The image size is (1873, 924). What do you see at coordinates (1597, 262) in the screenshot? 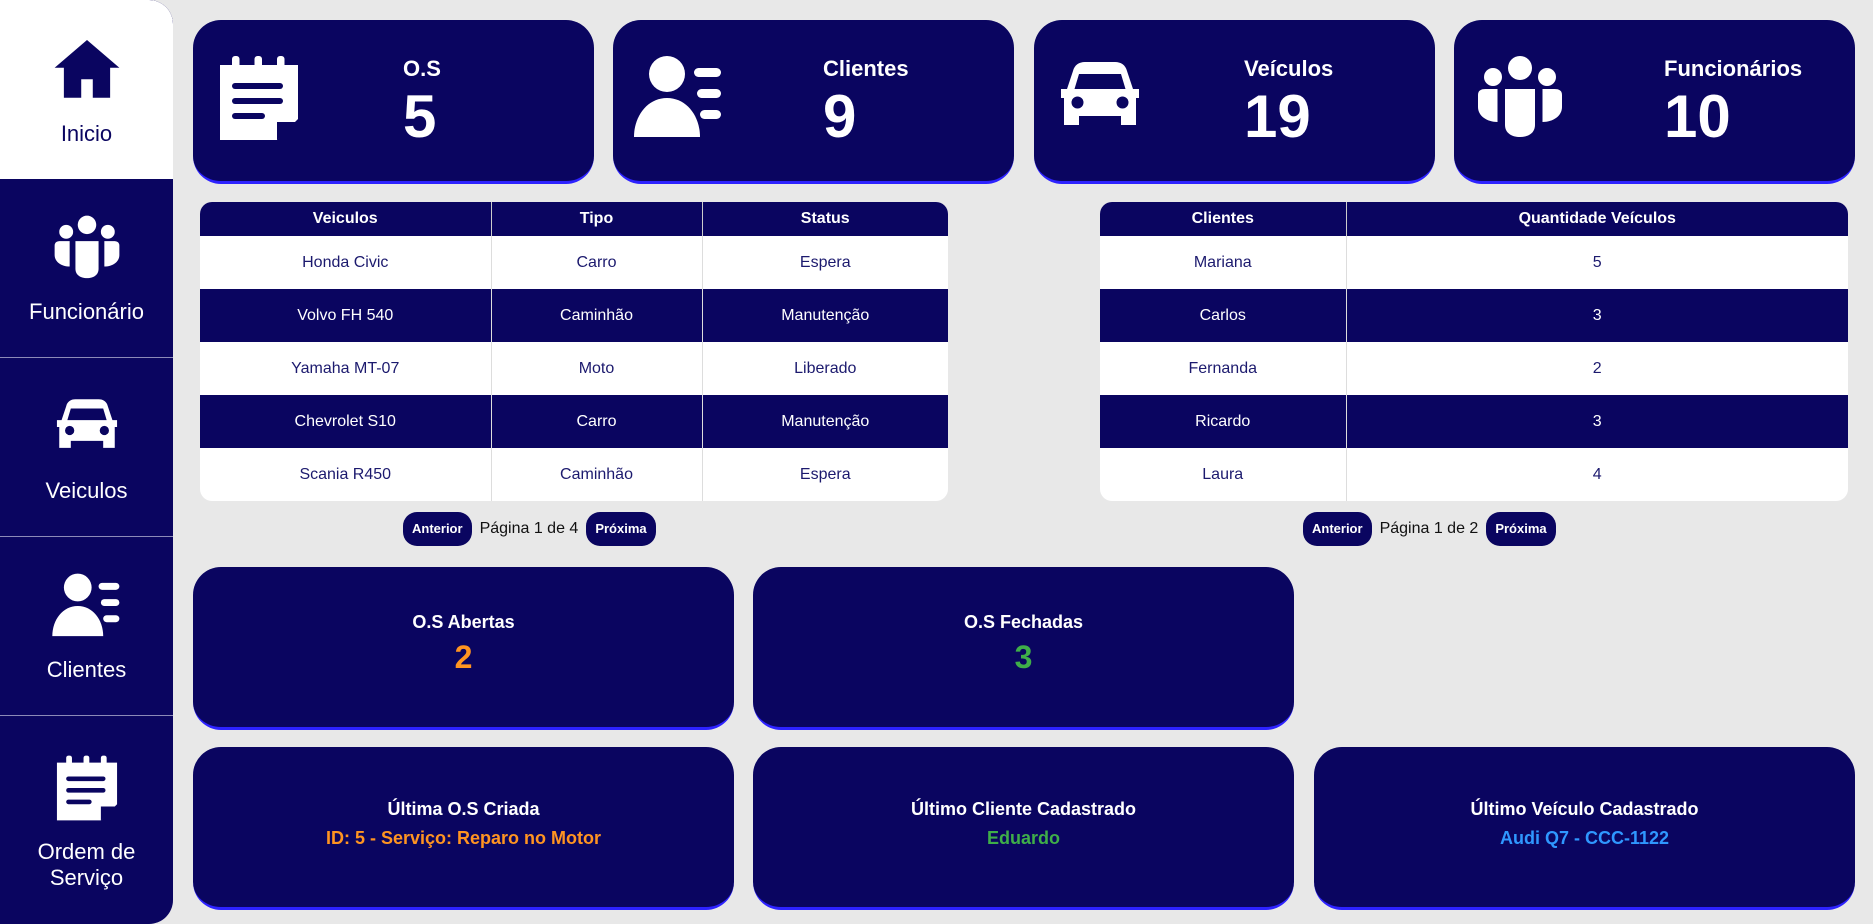
I see `table-cell: 5` at bounding box center [1597, 262].